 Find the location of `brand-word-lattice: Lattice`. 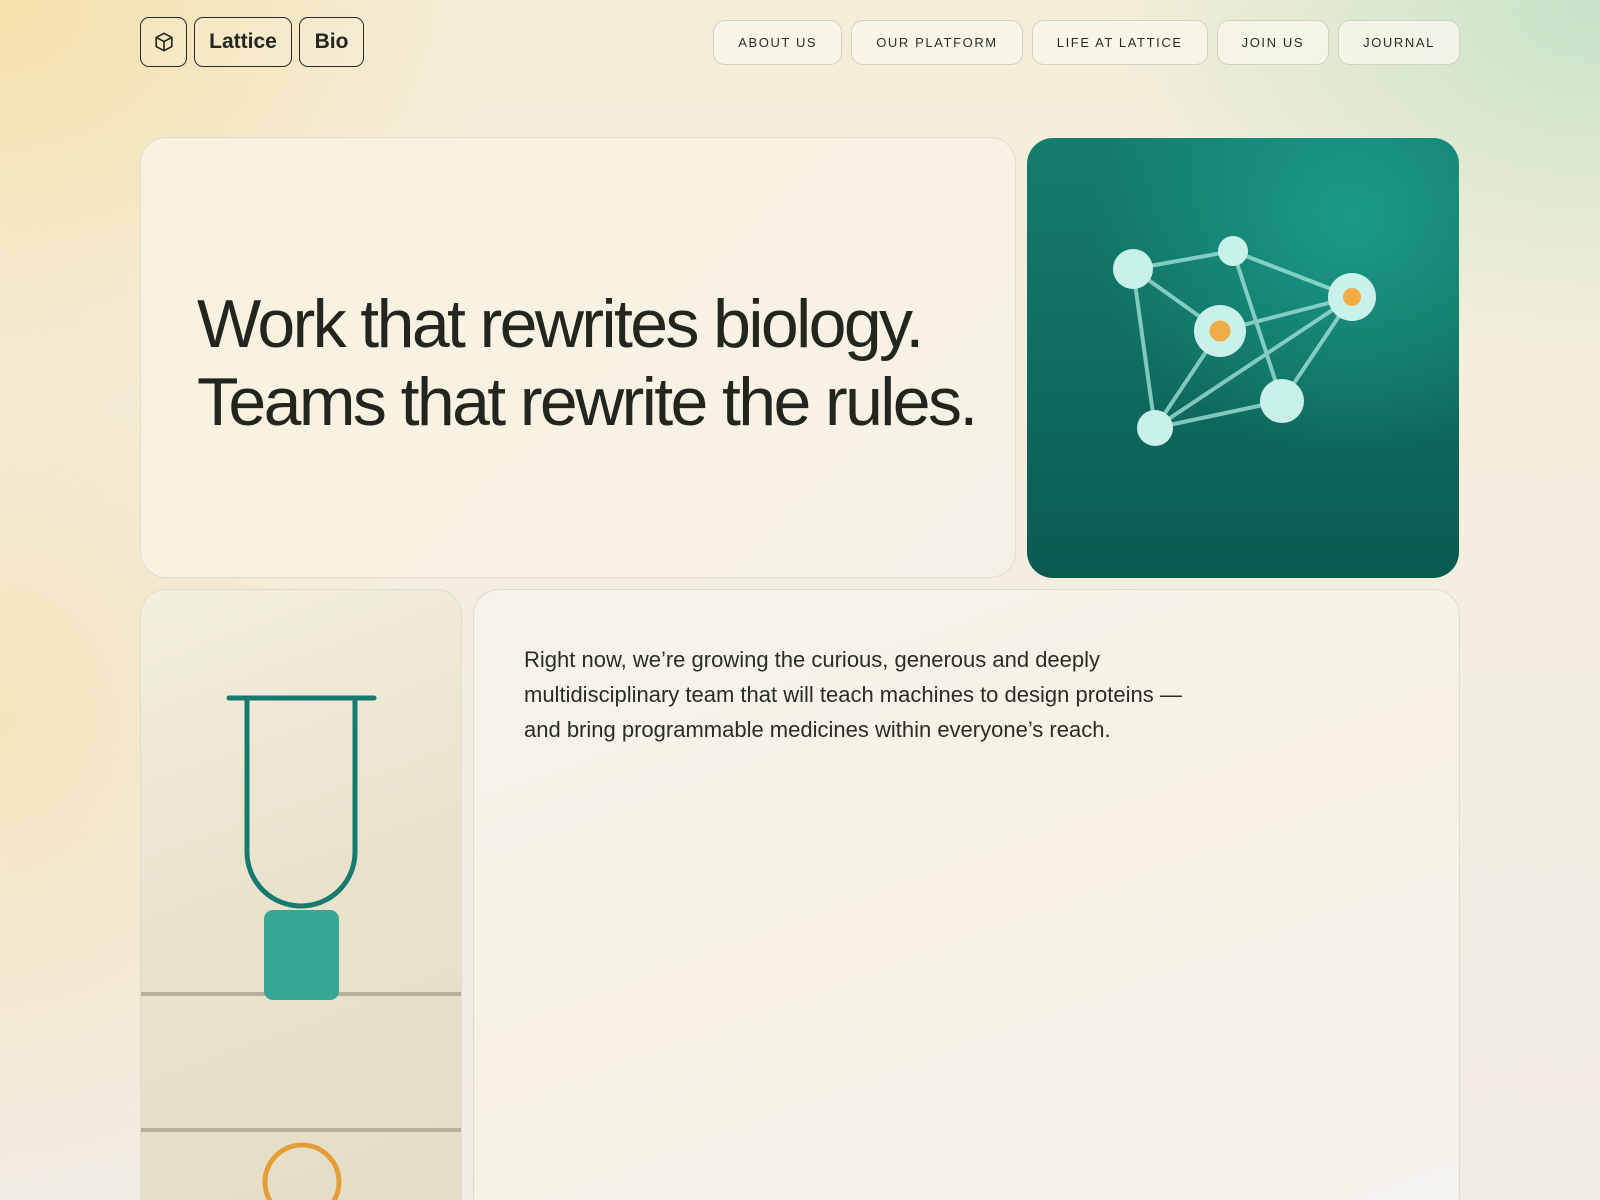

brand-word-lattice: Lattice is located at coordinates (243, 42).